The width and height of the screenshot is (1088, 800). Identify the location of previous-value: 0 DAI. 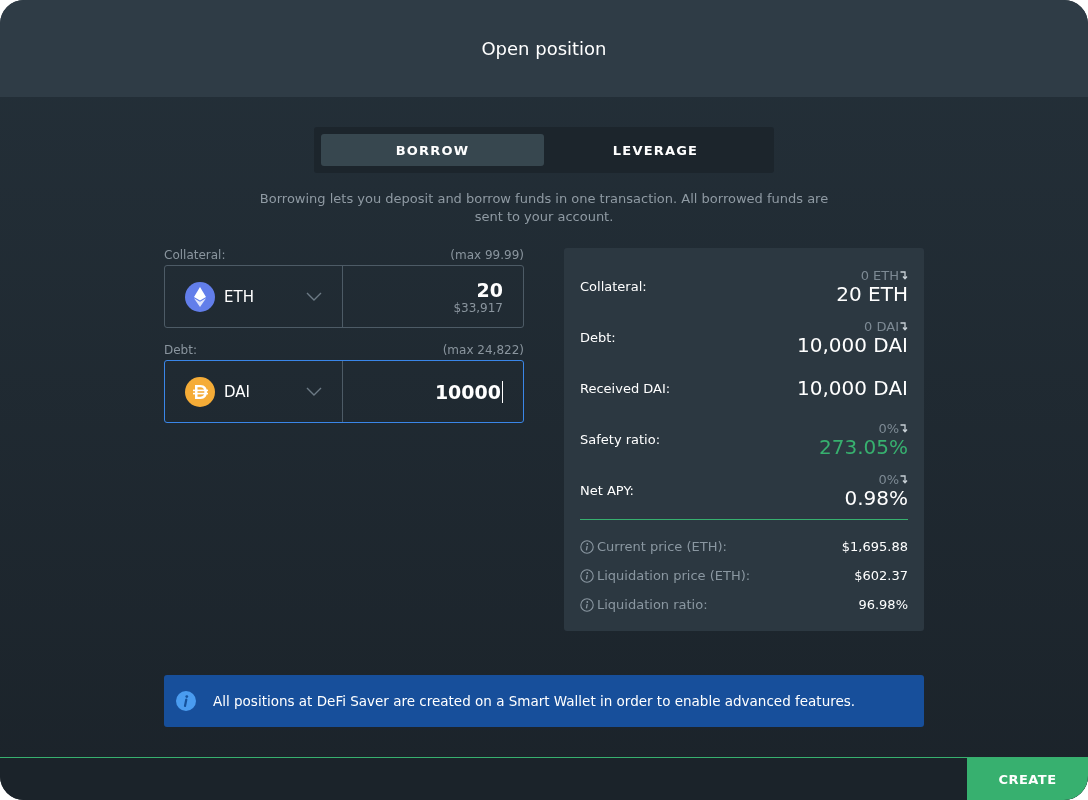
(881, 326).